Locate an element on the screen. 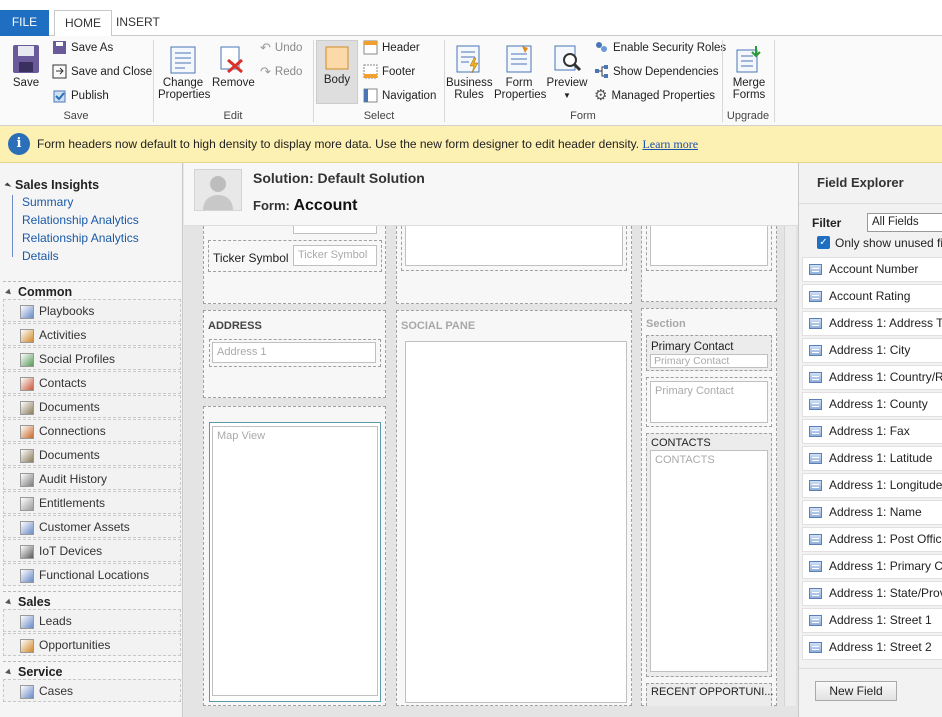 This screenshot has height=717, width=942. body-button: Body is located at coordinates (337, 72).